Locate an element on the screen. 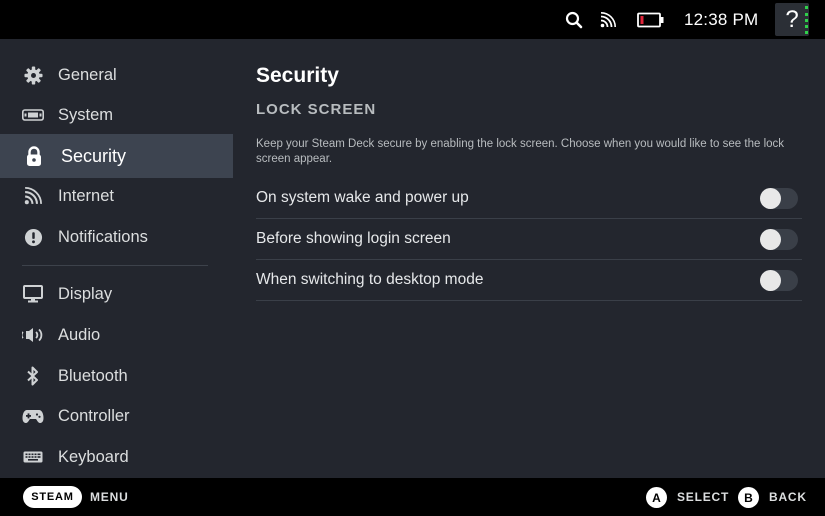 Image resolution: width=825 pixels, height=516 pixels. keyboard-icon is located at coordinates (33, 457).